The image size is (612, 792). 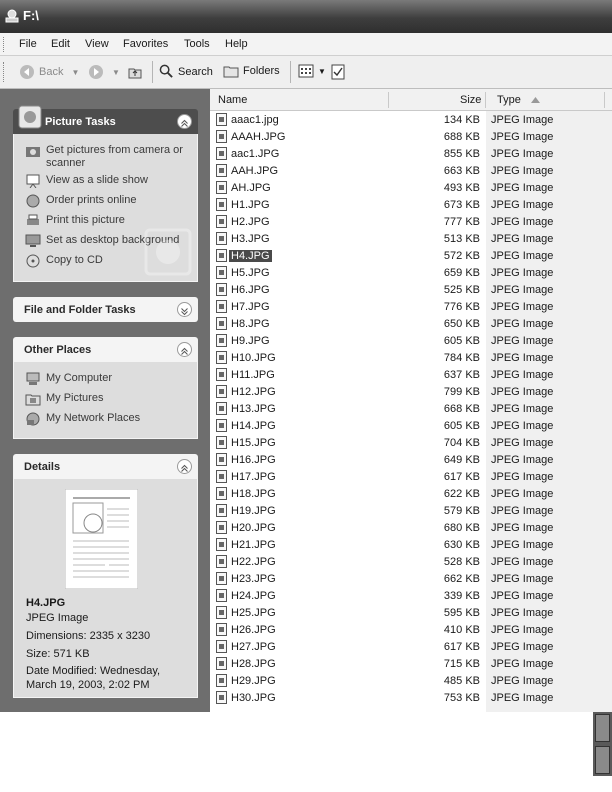 I want to click on column-header-size: Size, so click(x=470, y=100).